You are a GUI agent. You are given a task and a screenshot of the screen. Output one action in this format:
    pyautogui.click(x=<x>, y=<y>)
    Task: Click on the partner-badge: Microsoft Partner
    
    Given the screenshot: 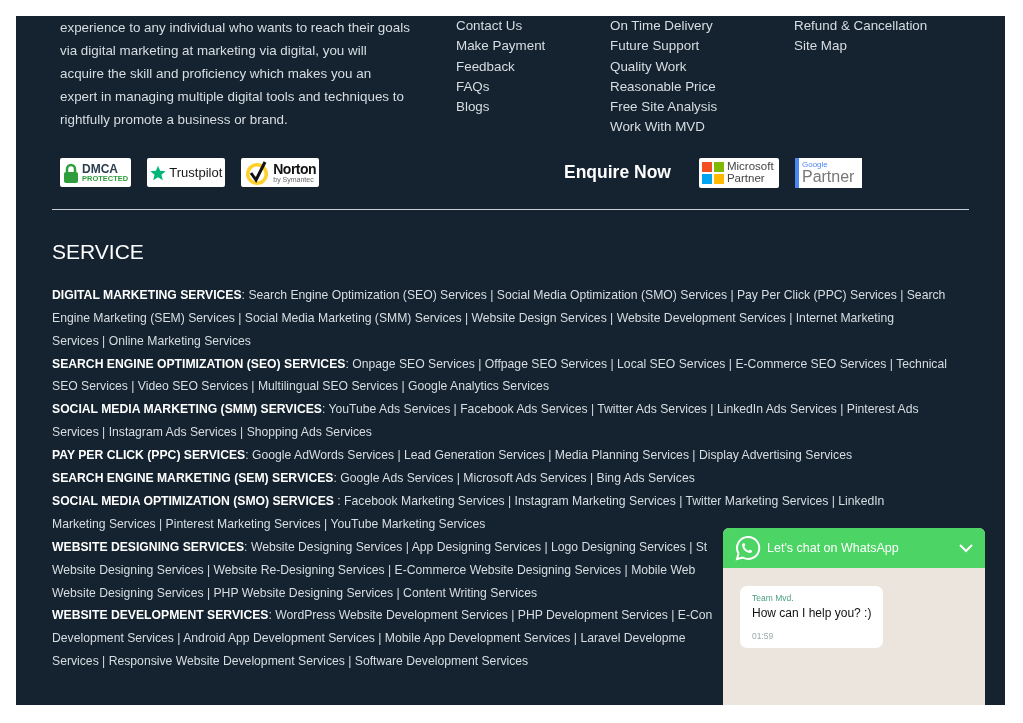 What is the action you would take?
    pyautogui.click(x=738, y=172)
    